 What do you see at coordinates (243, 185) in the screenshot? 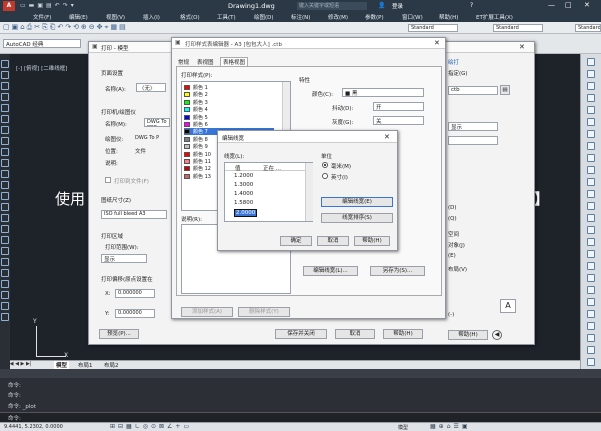
I see `lineweight-value: 1.3000` at bounding box center [243, 185].